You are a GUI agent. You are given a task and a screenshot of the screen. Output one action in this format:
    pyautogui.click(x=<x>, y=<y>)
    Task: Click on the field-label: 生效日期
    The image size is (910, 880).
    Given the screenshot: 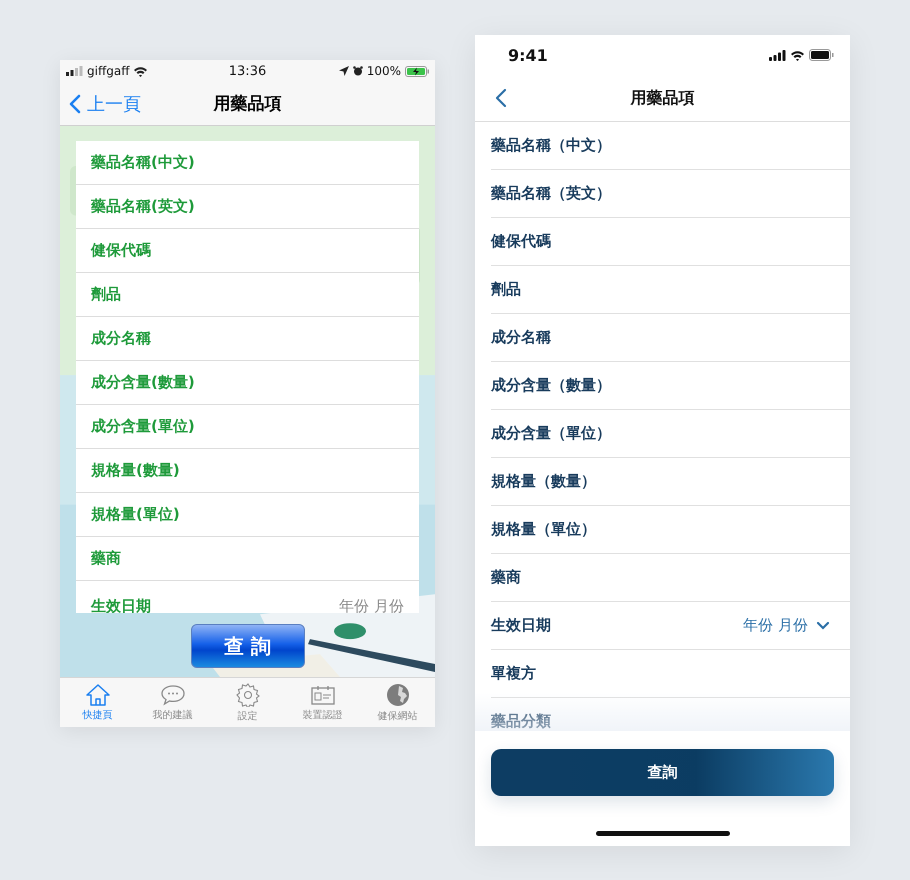 What is the action you would take?
    pyautogui.click(x=521, y=625)
    